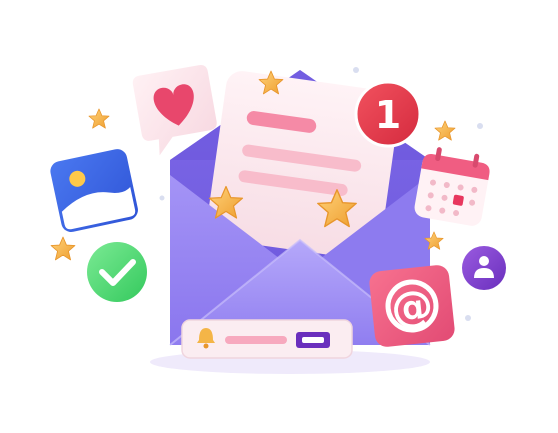 The width and height of the screenshot is (558, 433). I want to click on notification-count: 1, so click(388, 115).